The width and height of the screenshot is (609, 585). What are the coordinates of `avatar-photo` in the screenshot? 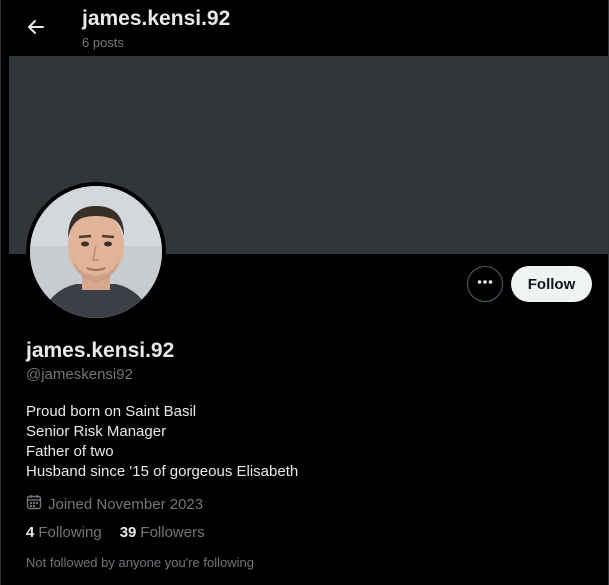 It's located at (96, 252).